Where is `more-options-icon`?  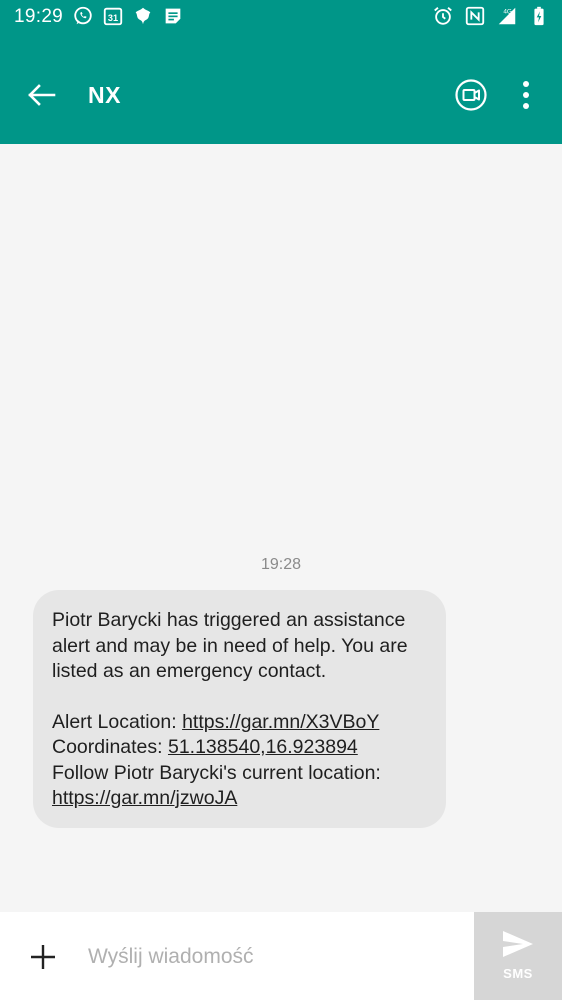 more-options-icon is located at coordinates (526, 95).